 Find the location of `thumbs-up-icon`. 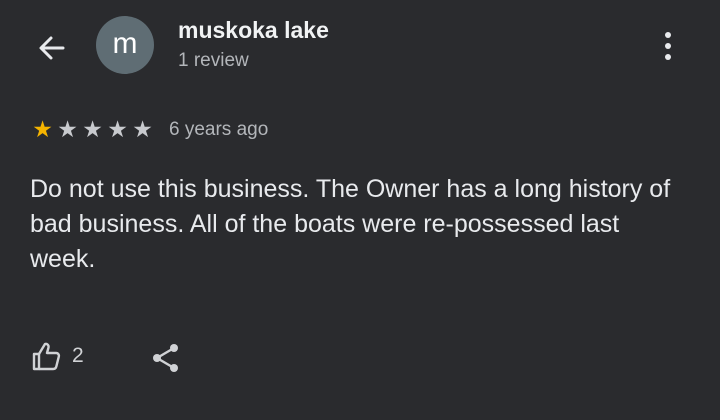

thumbs-up-icon is located at coordinates (46, 356).